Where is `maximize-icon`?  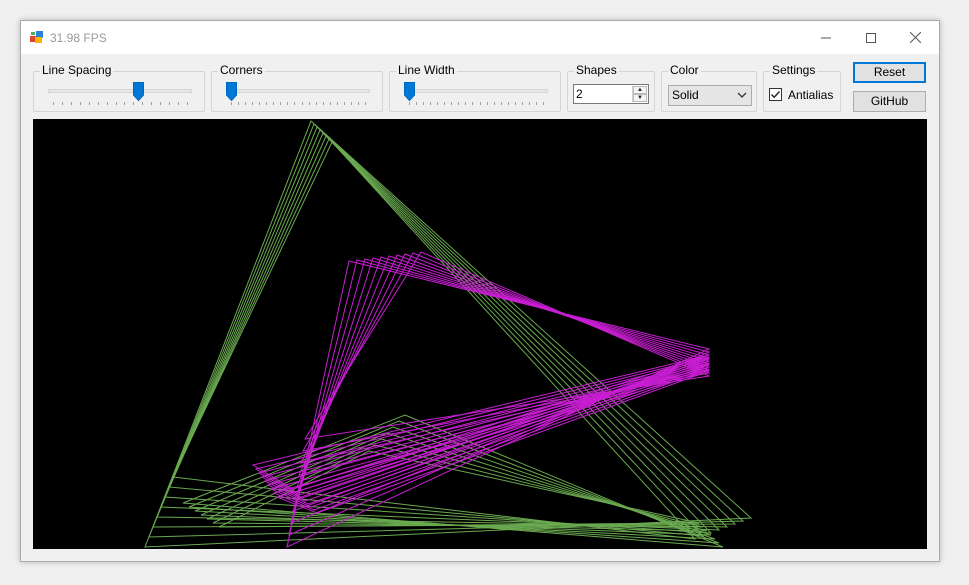
maximize-icon is located at coordinates (870, 37).